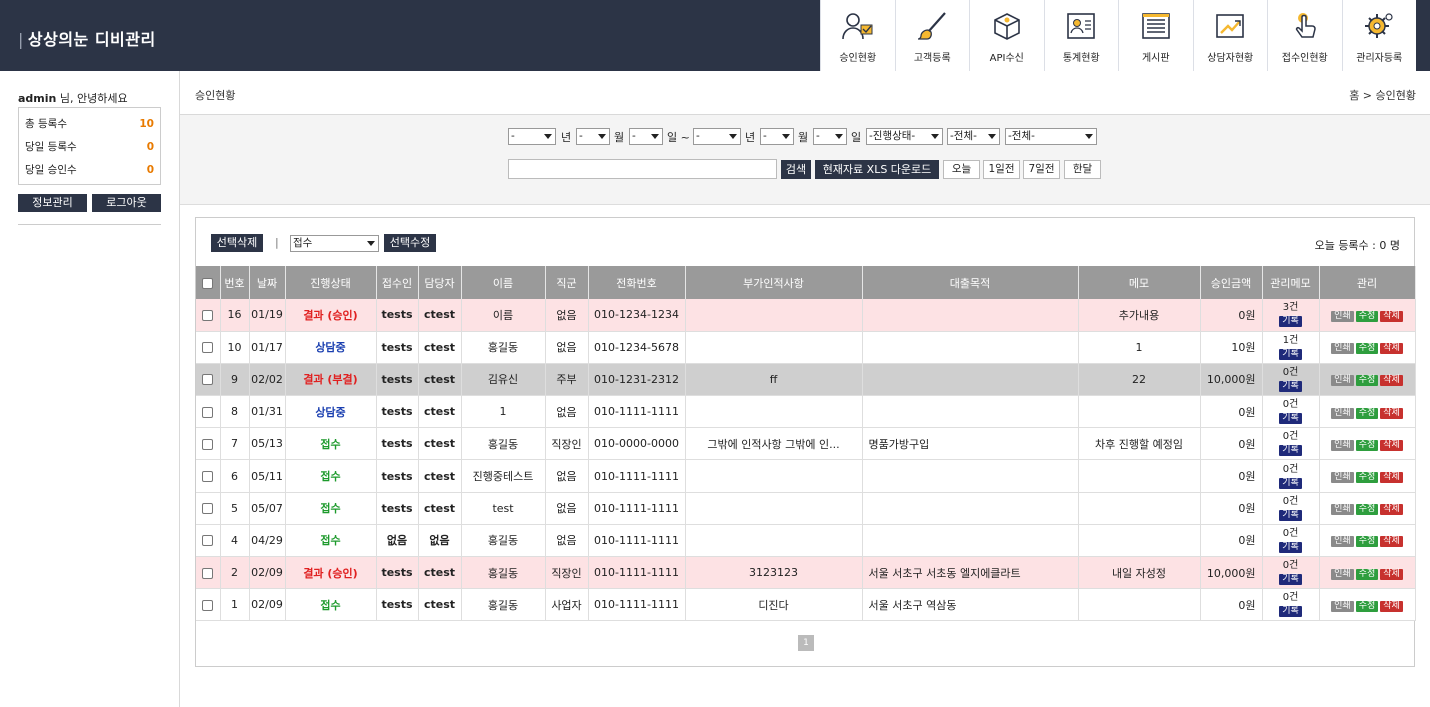 The height and width of the screenshot is (707, 1430). Describe the element at coordinates (503, 315) in the screenshot. I see `cell-name: 이름` at that location.